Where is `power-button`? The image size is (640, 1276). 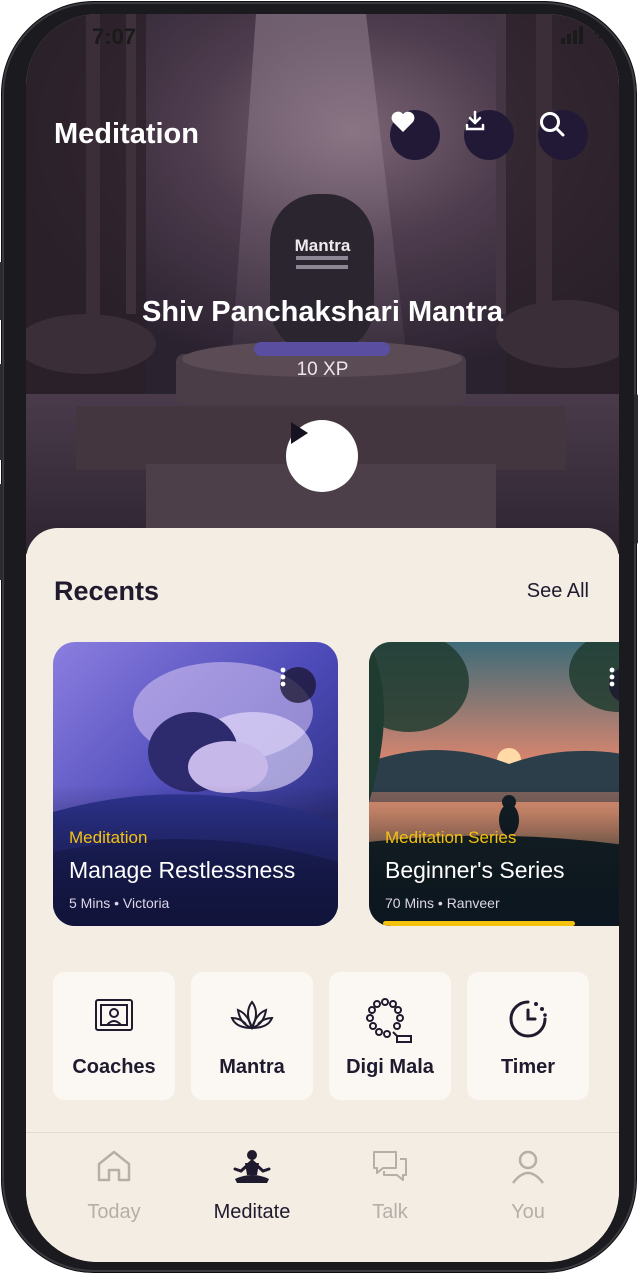
power-button is located at coordinates (636, 469).